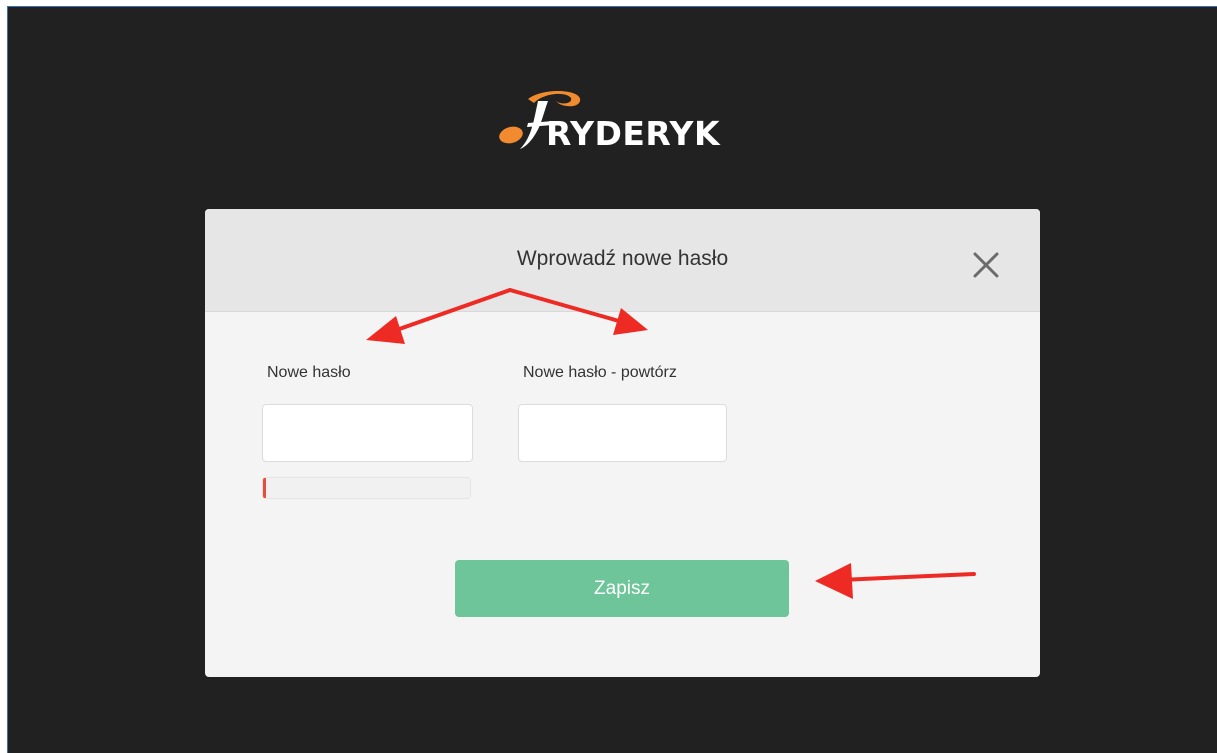 The height and width of the screenshot is (753, 1217). What do you see at coordinates (622, 433) in the screenshot?
I see `repeat-password-input` at bounding box center [622, 433].